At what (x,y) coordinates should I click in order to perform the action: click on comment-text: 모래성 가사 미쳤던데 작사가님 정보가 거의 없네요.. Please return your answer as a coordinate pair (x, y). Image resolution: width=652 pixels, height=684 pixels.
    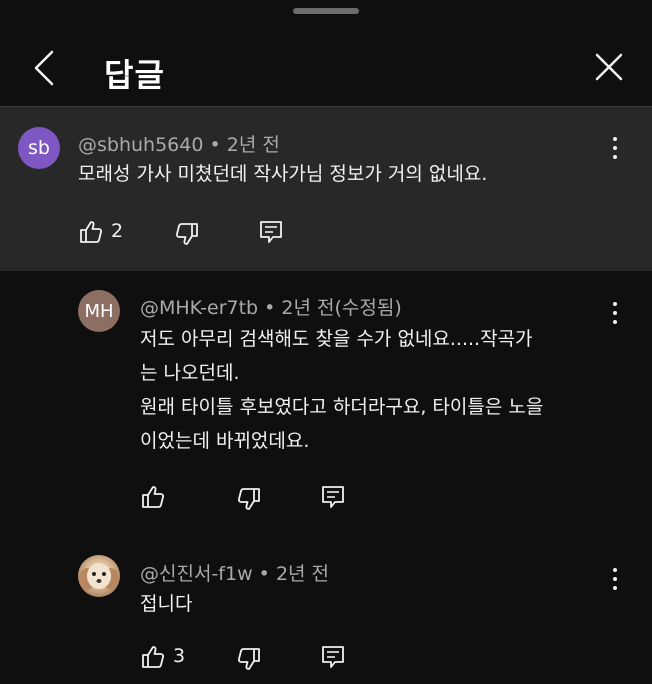
    Looking at the image, I should click on (283, 174).